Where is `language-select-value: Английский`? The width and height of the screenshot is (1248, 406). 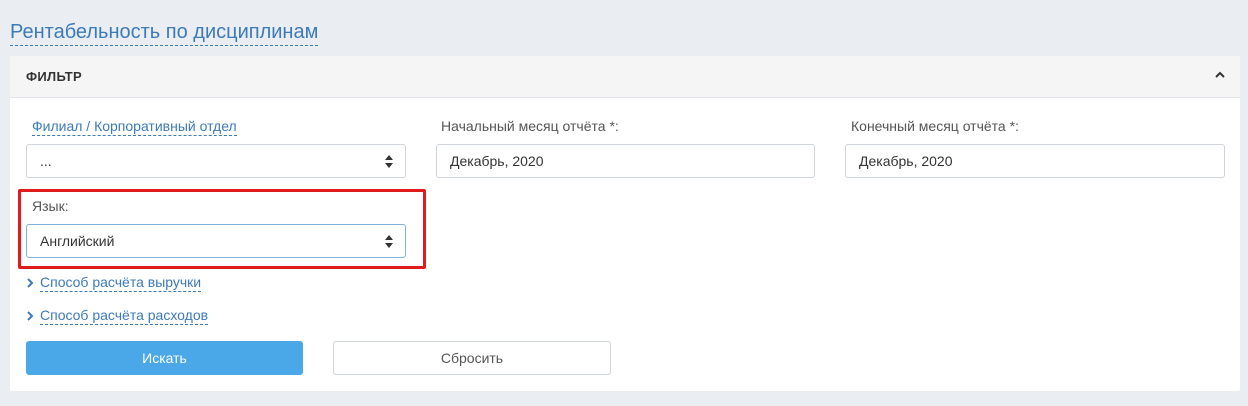
language-select-value: Английский is located at coordinates (77, 241).